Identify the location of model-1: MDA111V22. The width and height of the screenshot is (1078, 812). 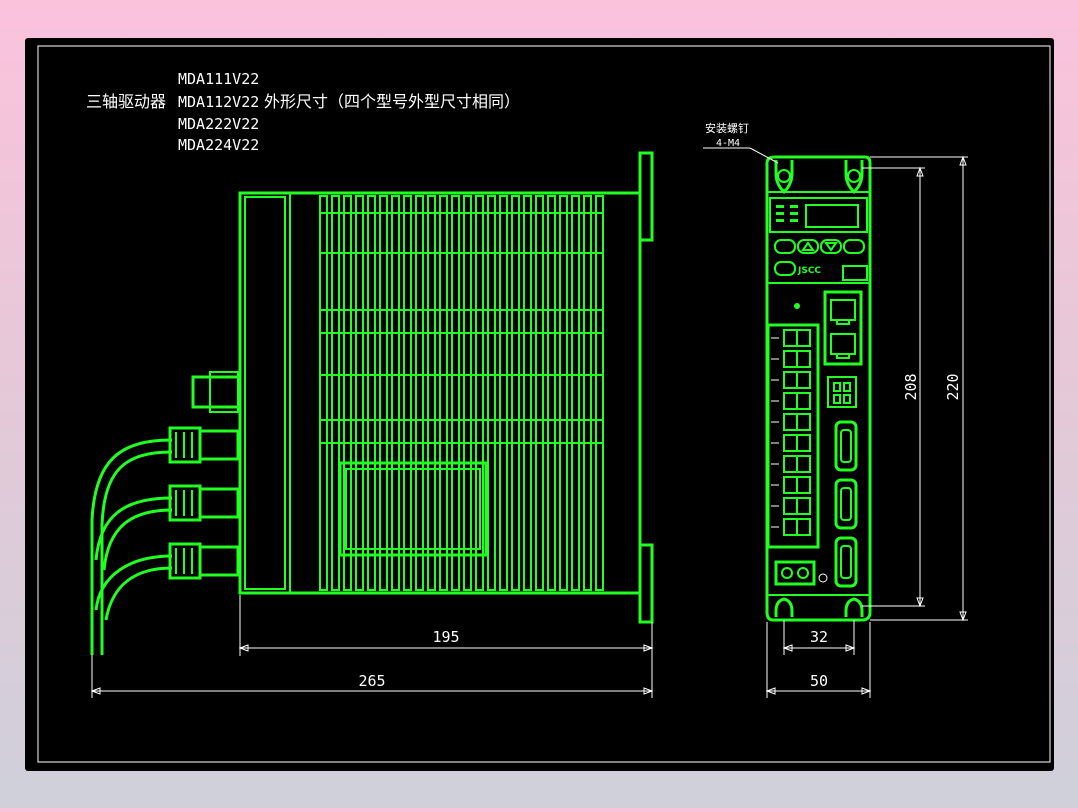
(218, 79).